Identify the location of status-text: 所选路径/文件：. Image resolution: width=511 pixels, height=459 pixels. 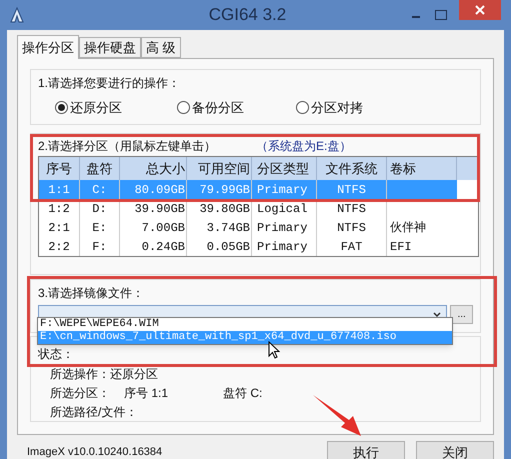
(94, 412).